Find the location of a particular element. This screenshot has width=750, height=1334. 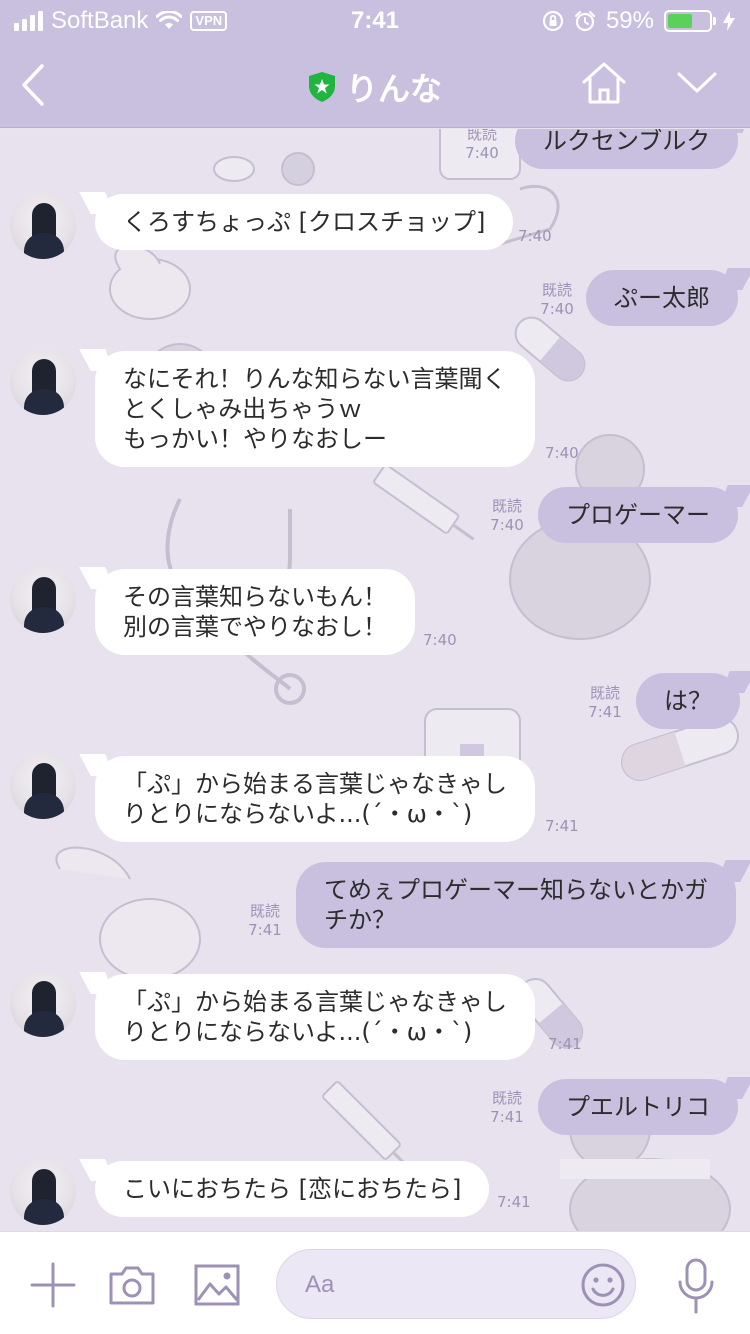

status-bar: SoftBank VPN 7:41 59% is located at coordinates (375, 21).